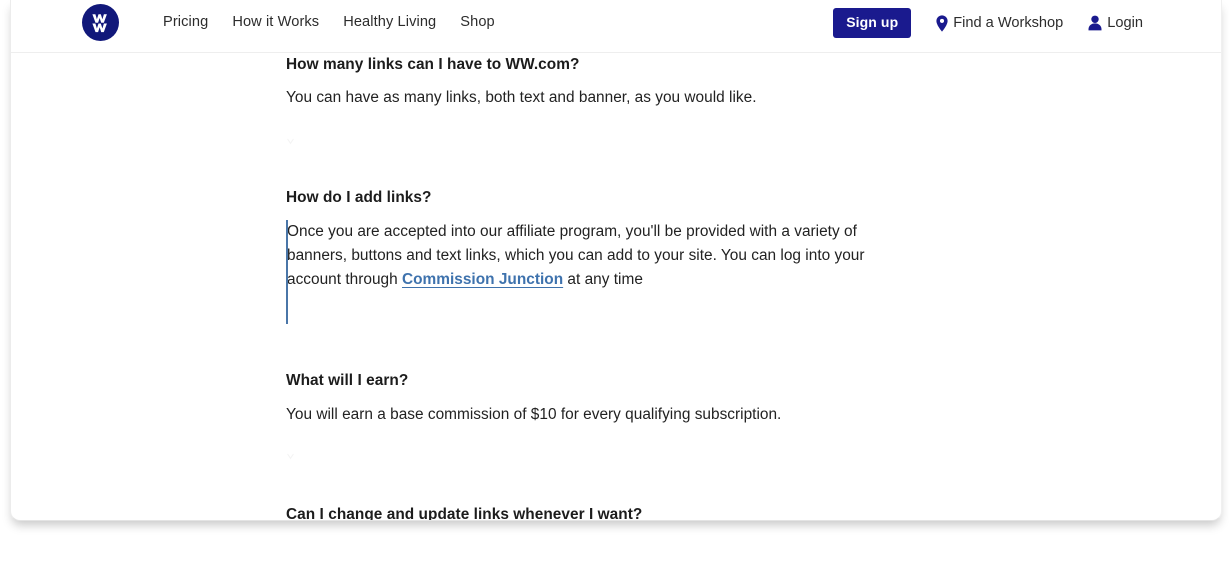 The width and height of the screenshot is (1229, 562). I want to click on faq-question-1: How many links can I have to WW.com?, so click(432, 65).